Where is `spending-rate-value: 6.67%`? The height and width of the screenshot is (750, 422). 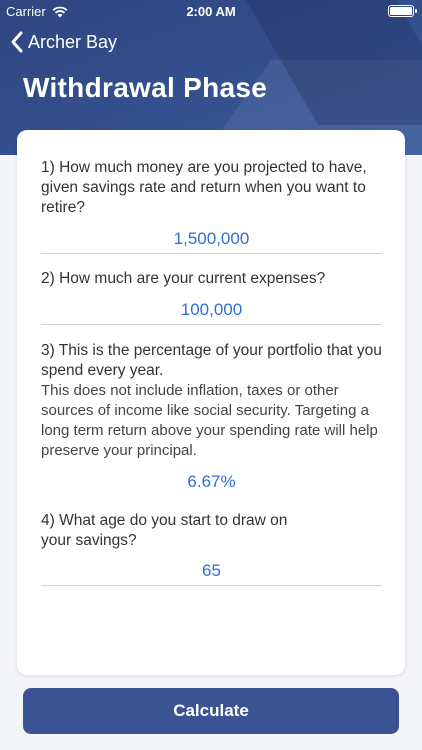 spending-rate-value: 6.67% is located at coordinates (211, 481).